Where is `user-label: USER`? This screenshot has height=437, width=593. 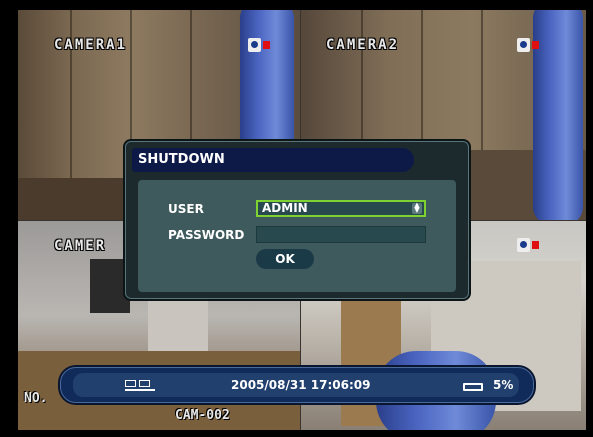 user-label: USER is located at coordinates (186, 209).